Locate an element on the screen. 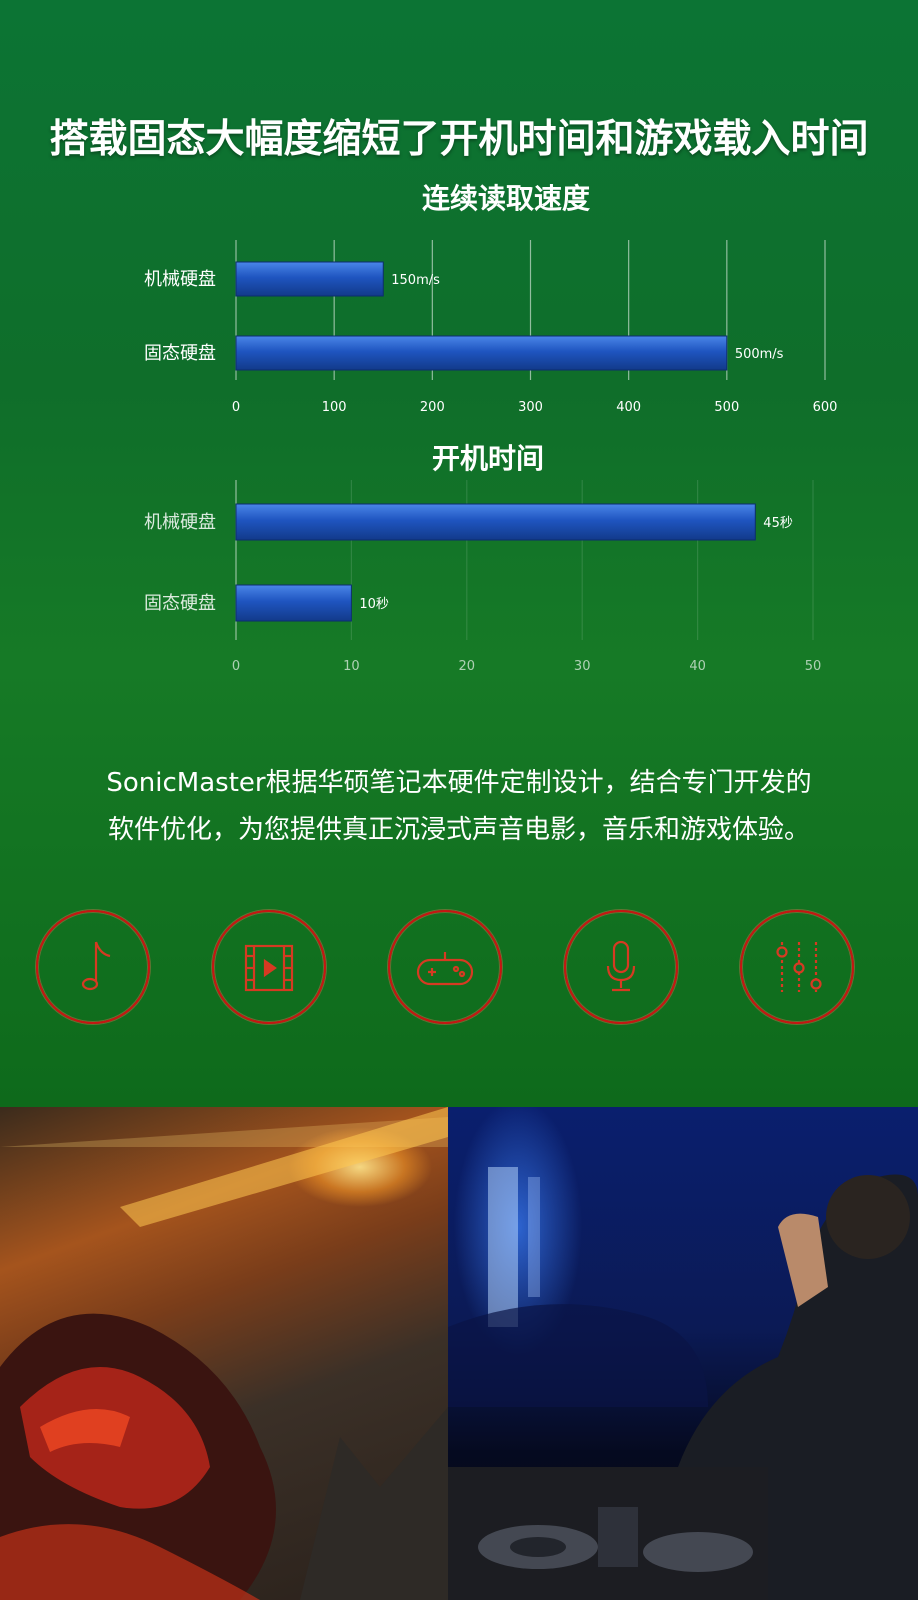 This screenshot has width=918, height=1600. tick-label: 50 is located at coordinates (813, 666).